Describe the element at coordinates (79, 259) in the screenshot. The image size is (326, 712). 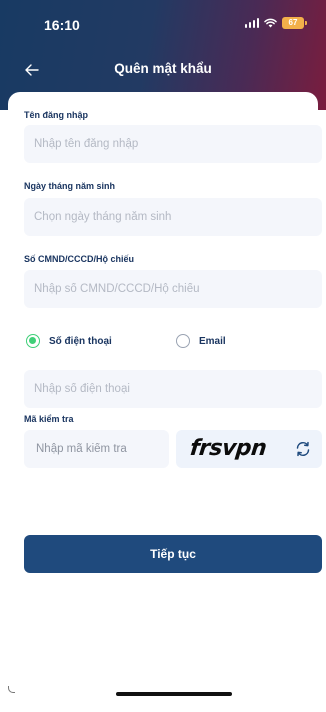
I see `id-number-label: Số CMND/CCCD/Hộ chiếu` at that location.